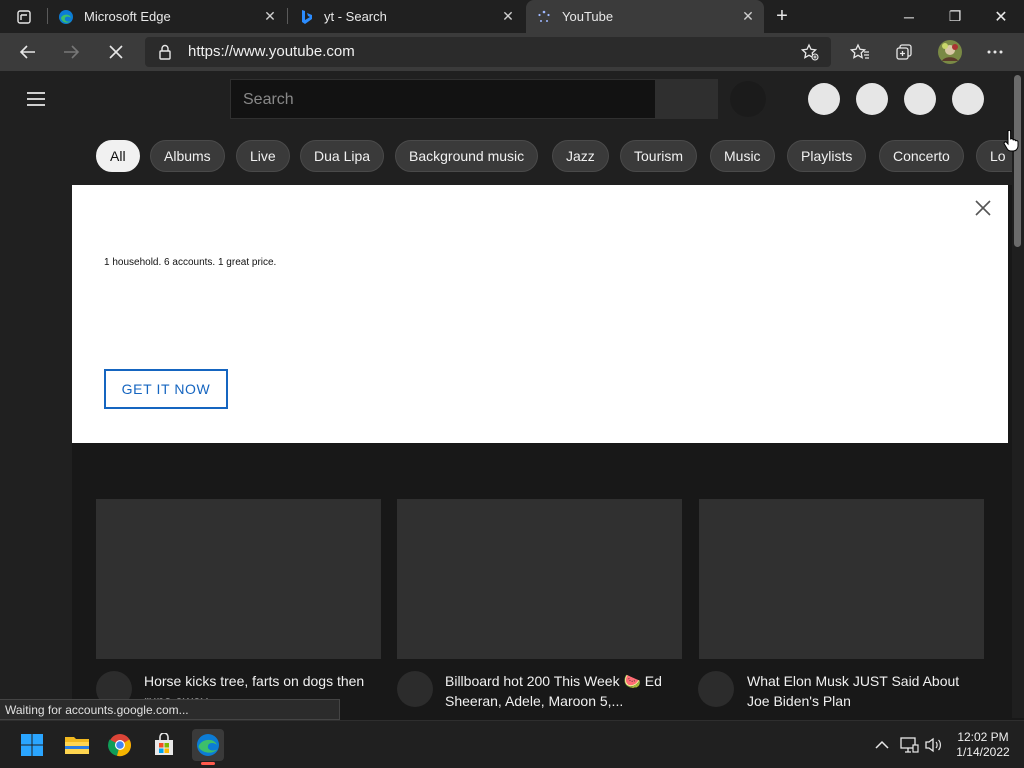 The width and height of the screenshot is (1024, 768). Describe the element at coordinates (28, 52) in the screenshot. I see `back-icon` at that location.